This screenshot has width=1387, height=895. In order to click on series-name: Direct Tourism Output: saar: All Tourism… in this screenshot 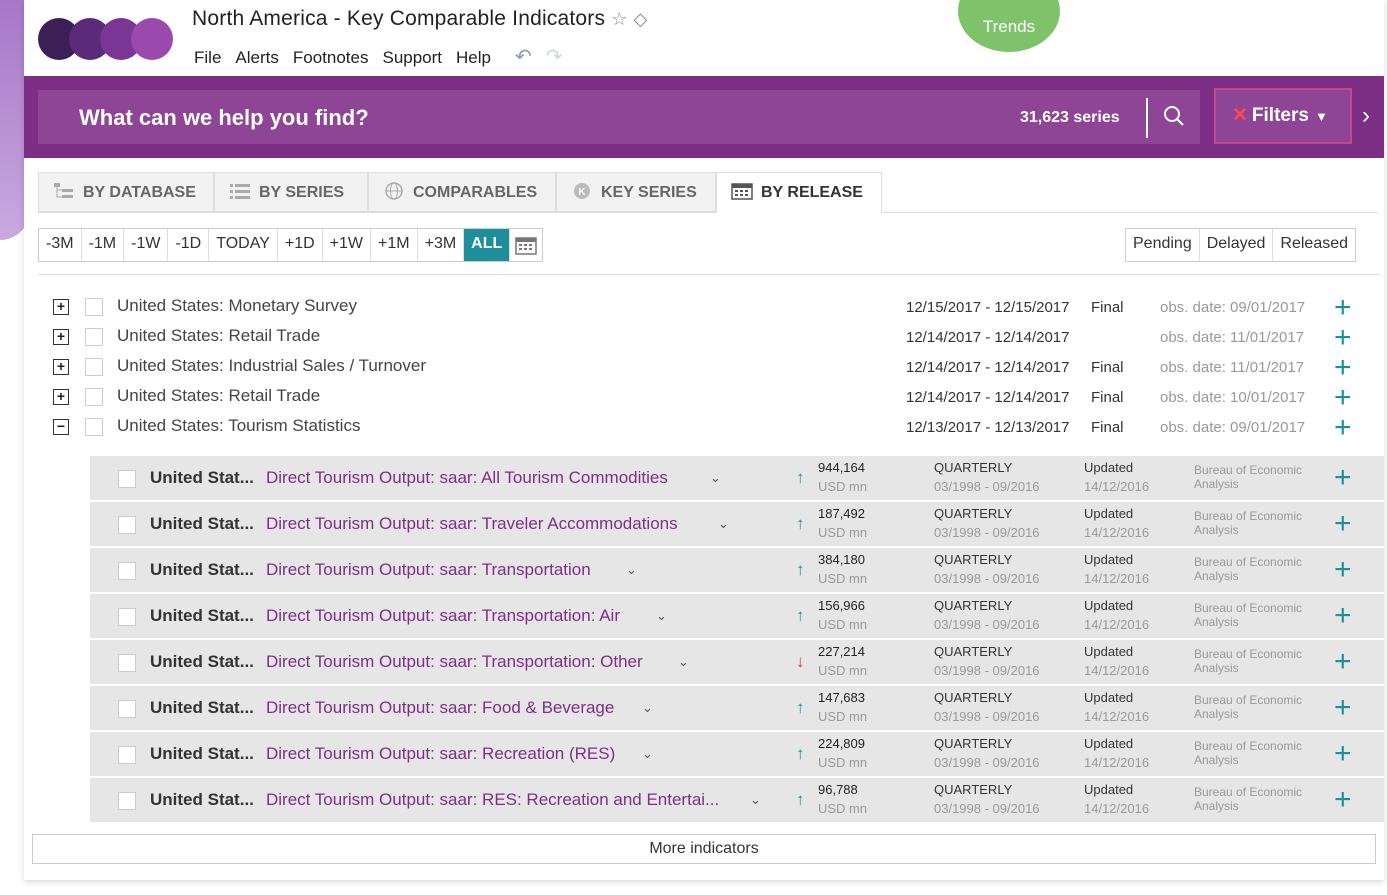, I will do `click(467, 478)`.